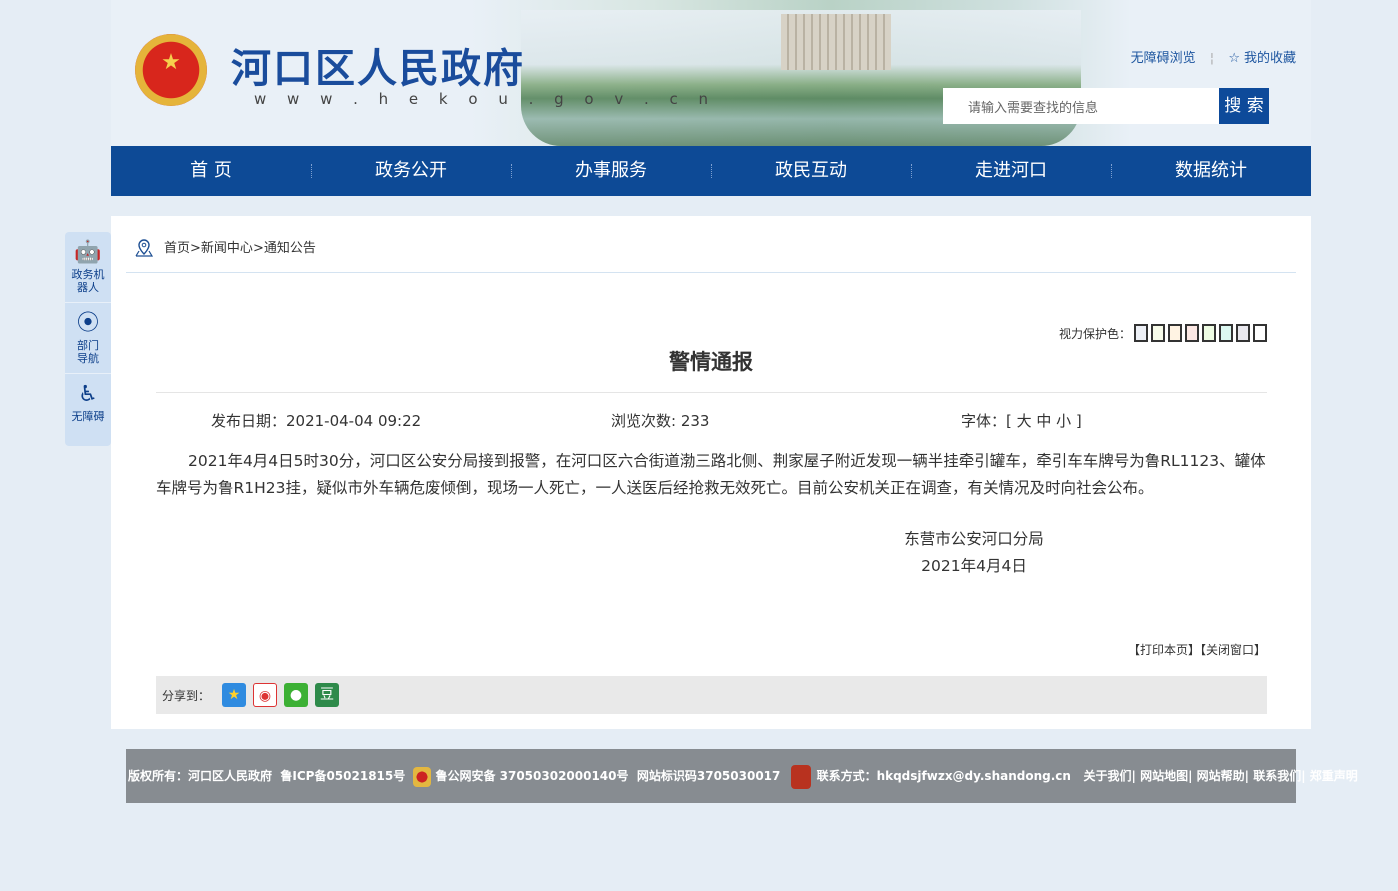 The width and height of the screenshot is (1398, 891). What do you see at coordinates (211, 171) in the screenshot?
I see `nav-home: 首 页` at bounding box center [211, 171].